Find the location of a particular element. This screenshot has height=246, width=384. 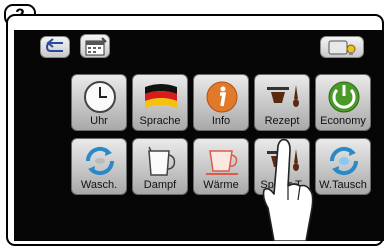

tile-warmer: Wärme is located at coordinates (221, 166).